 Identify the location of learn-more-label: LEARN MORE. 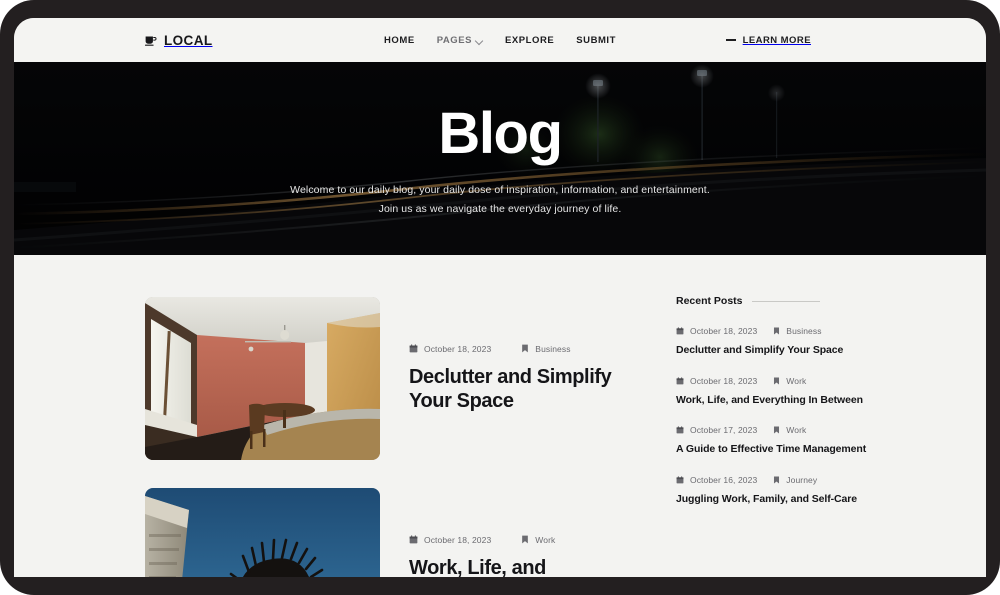
(776, 40).